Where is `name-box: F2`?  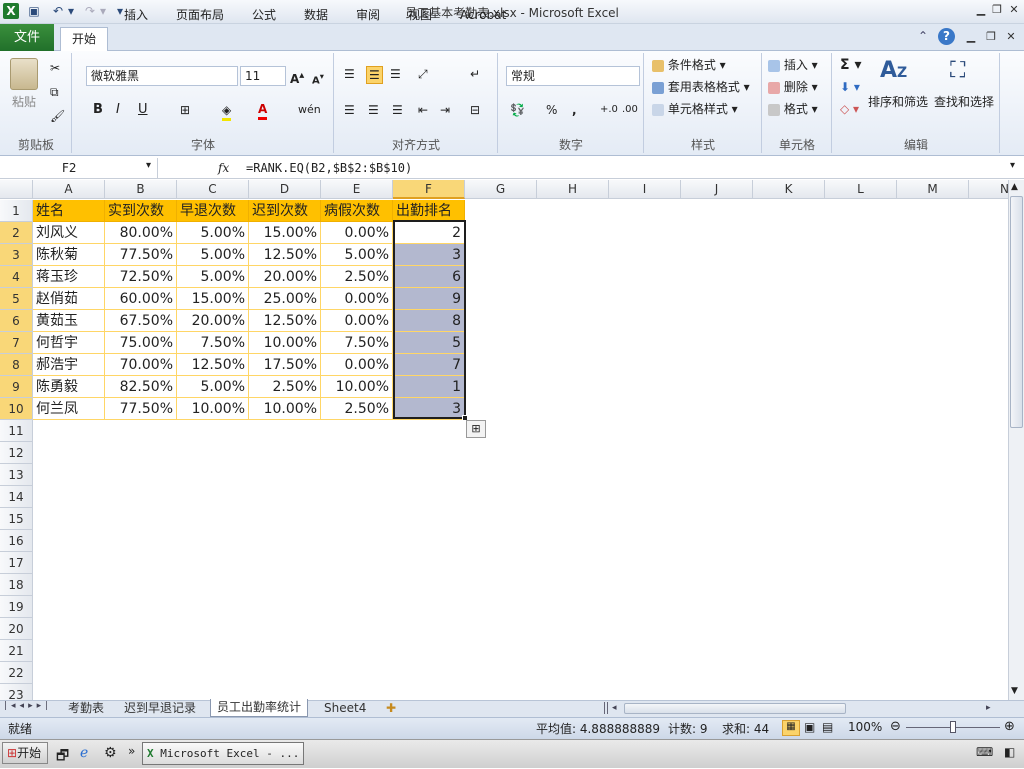 name-box: F2 is located at coordinates (79, 168).